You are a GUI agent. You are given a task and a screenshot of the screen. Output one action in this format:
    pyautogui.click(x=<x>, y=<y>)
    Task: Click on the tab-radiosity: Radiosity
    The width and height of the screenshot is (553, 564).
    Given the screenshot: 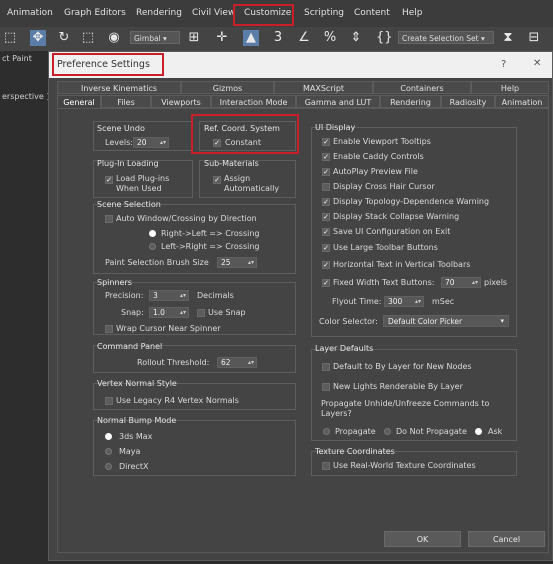 What is the action you would take?
    pyautogui.click(x=468, y=101)
    